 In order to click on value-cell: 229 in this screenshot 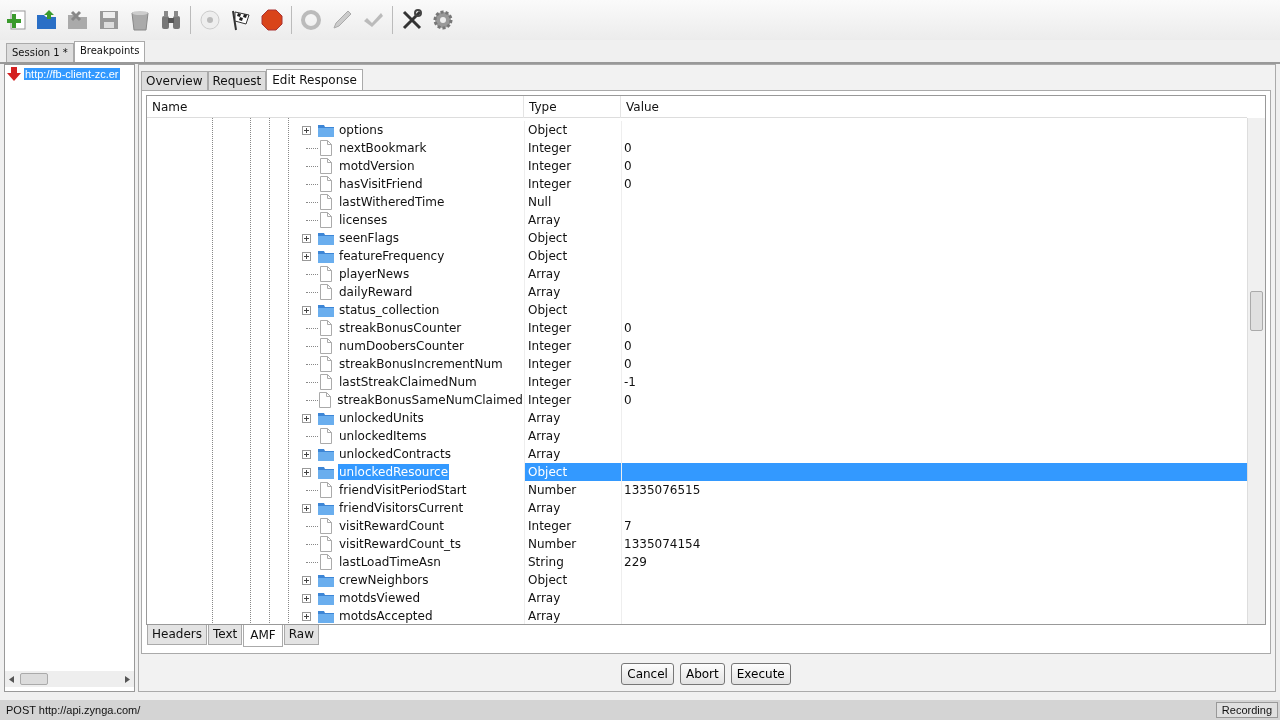, I will do `click(635, 562)`.